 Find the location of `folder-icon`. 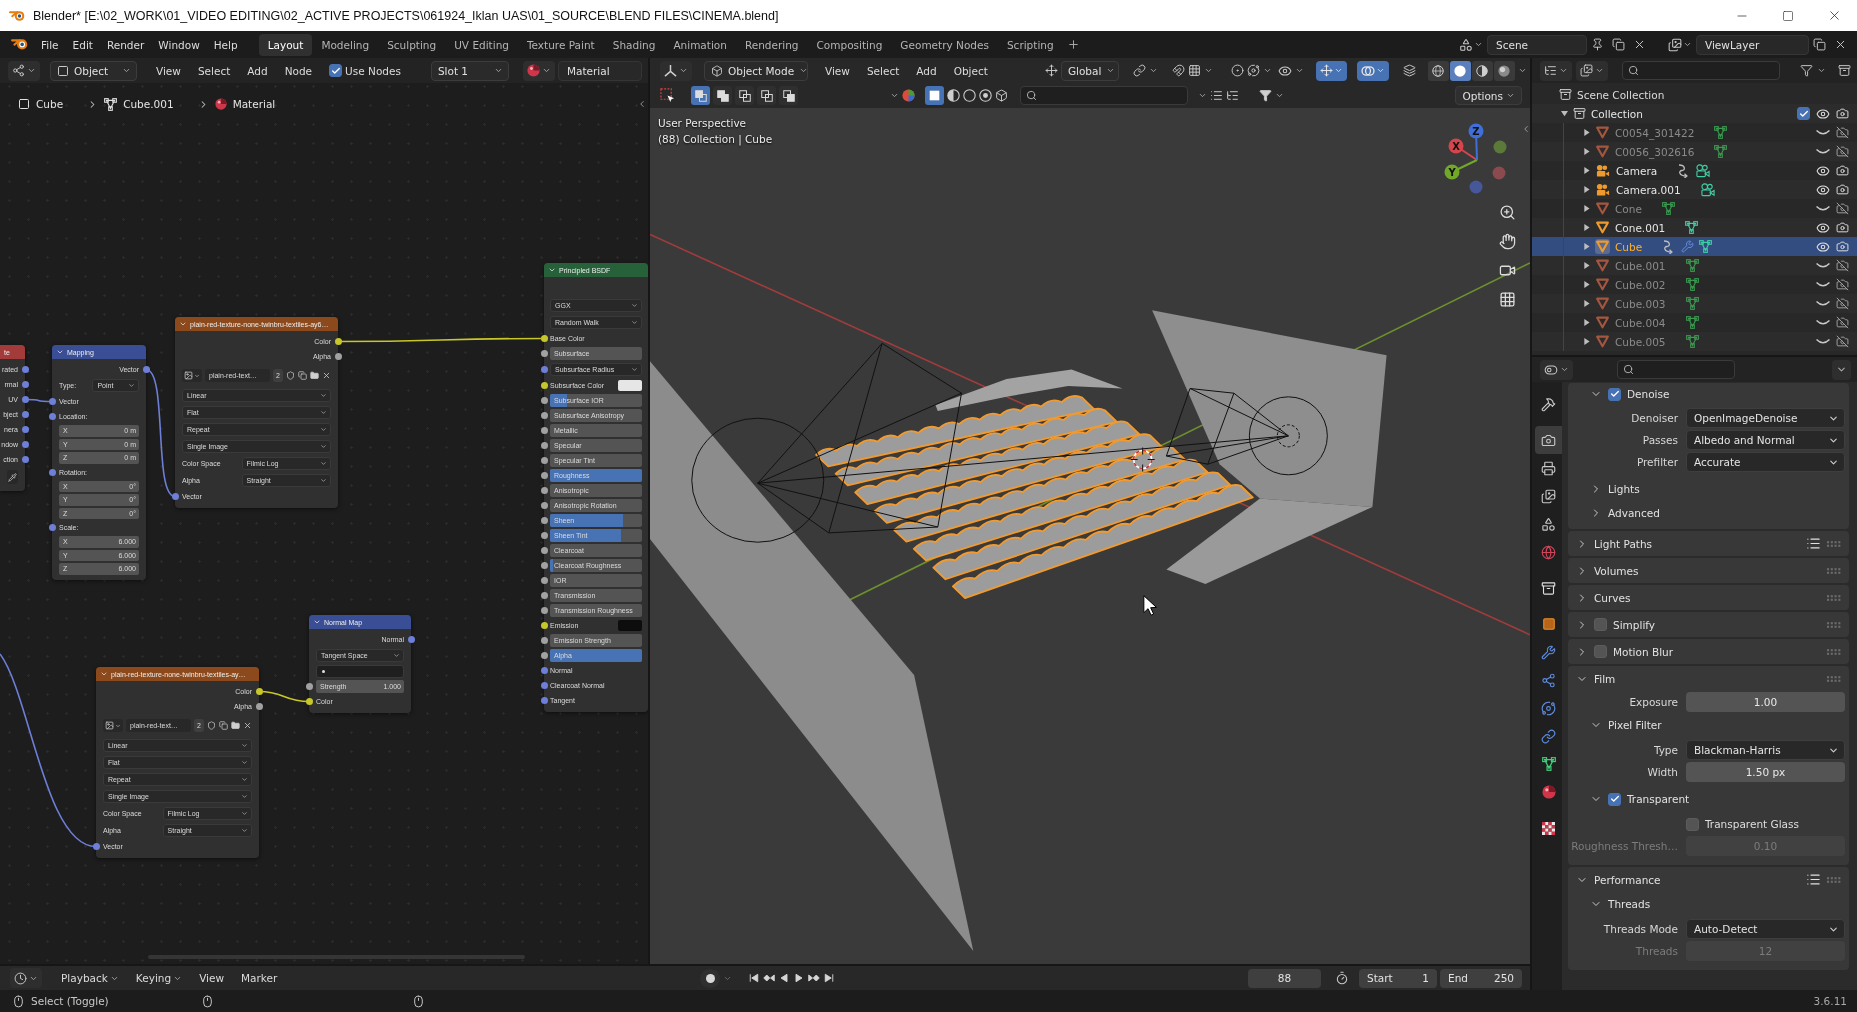

folder-icon is located at coordinates (314, 375).